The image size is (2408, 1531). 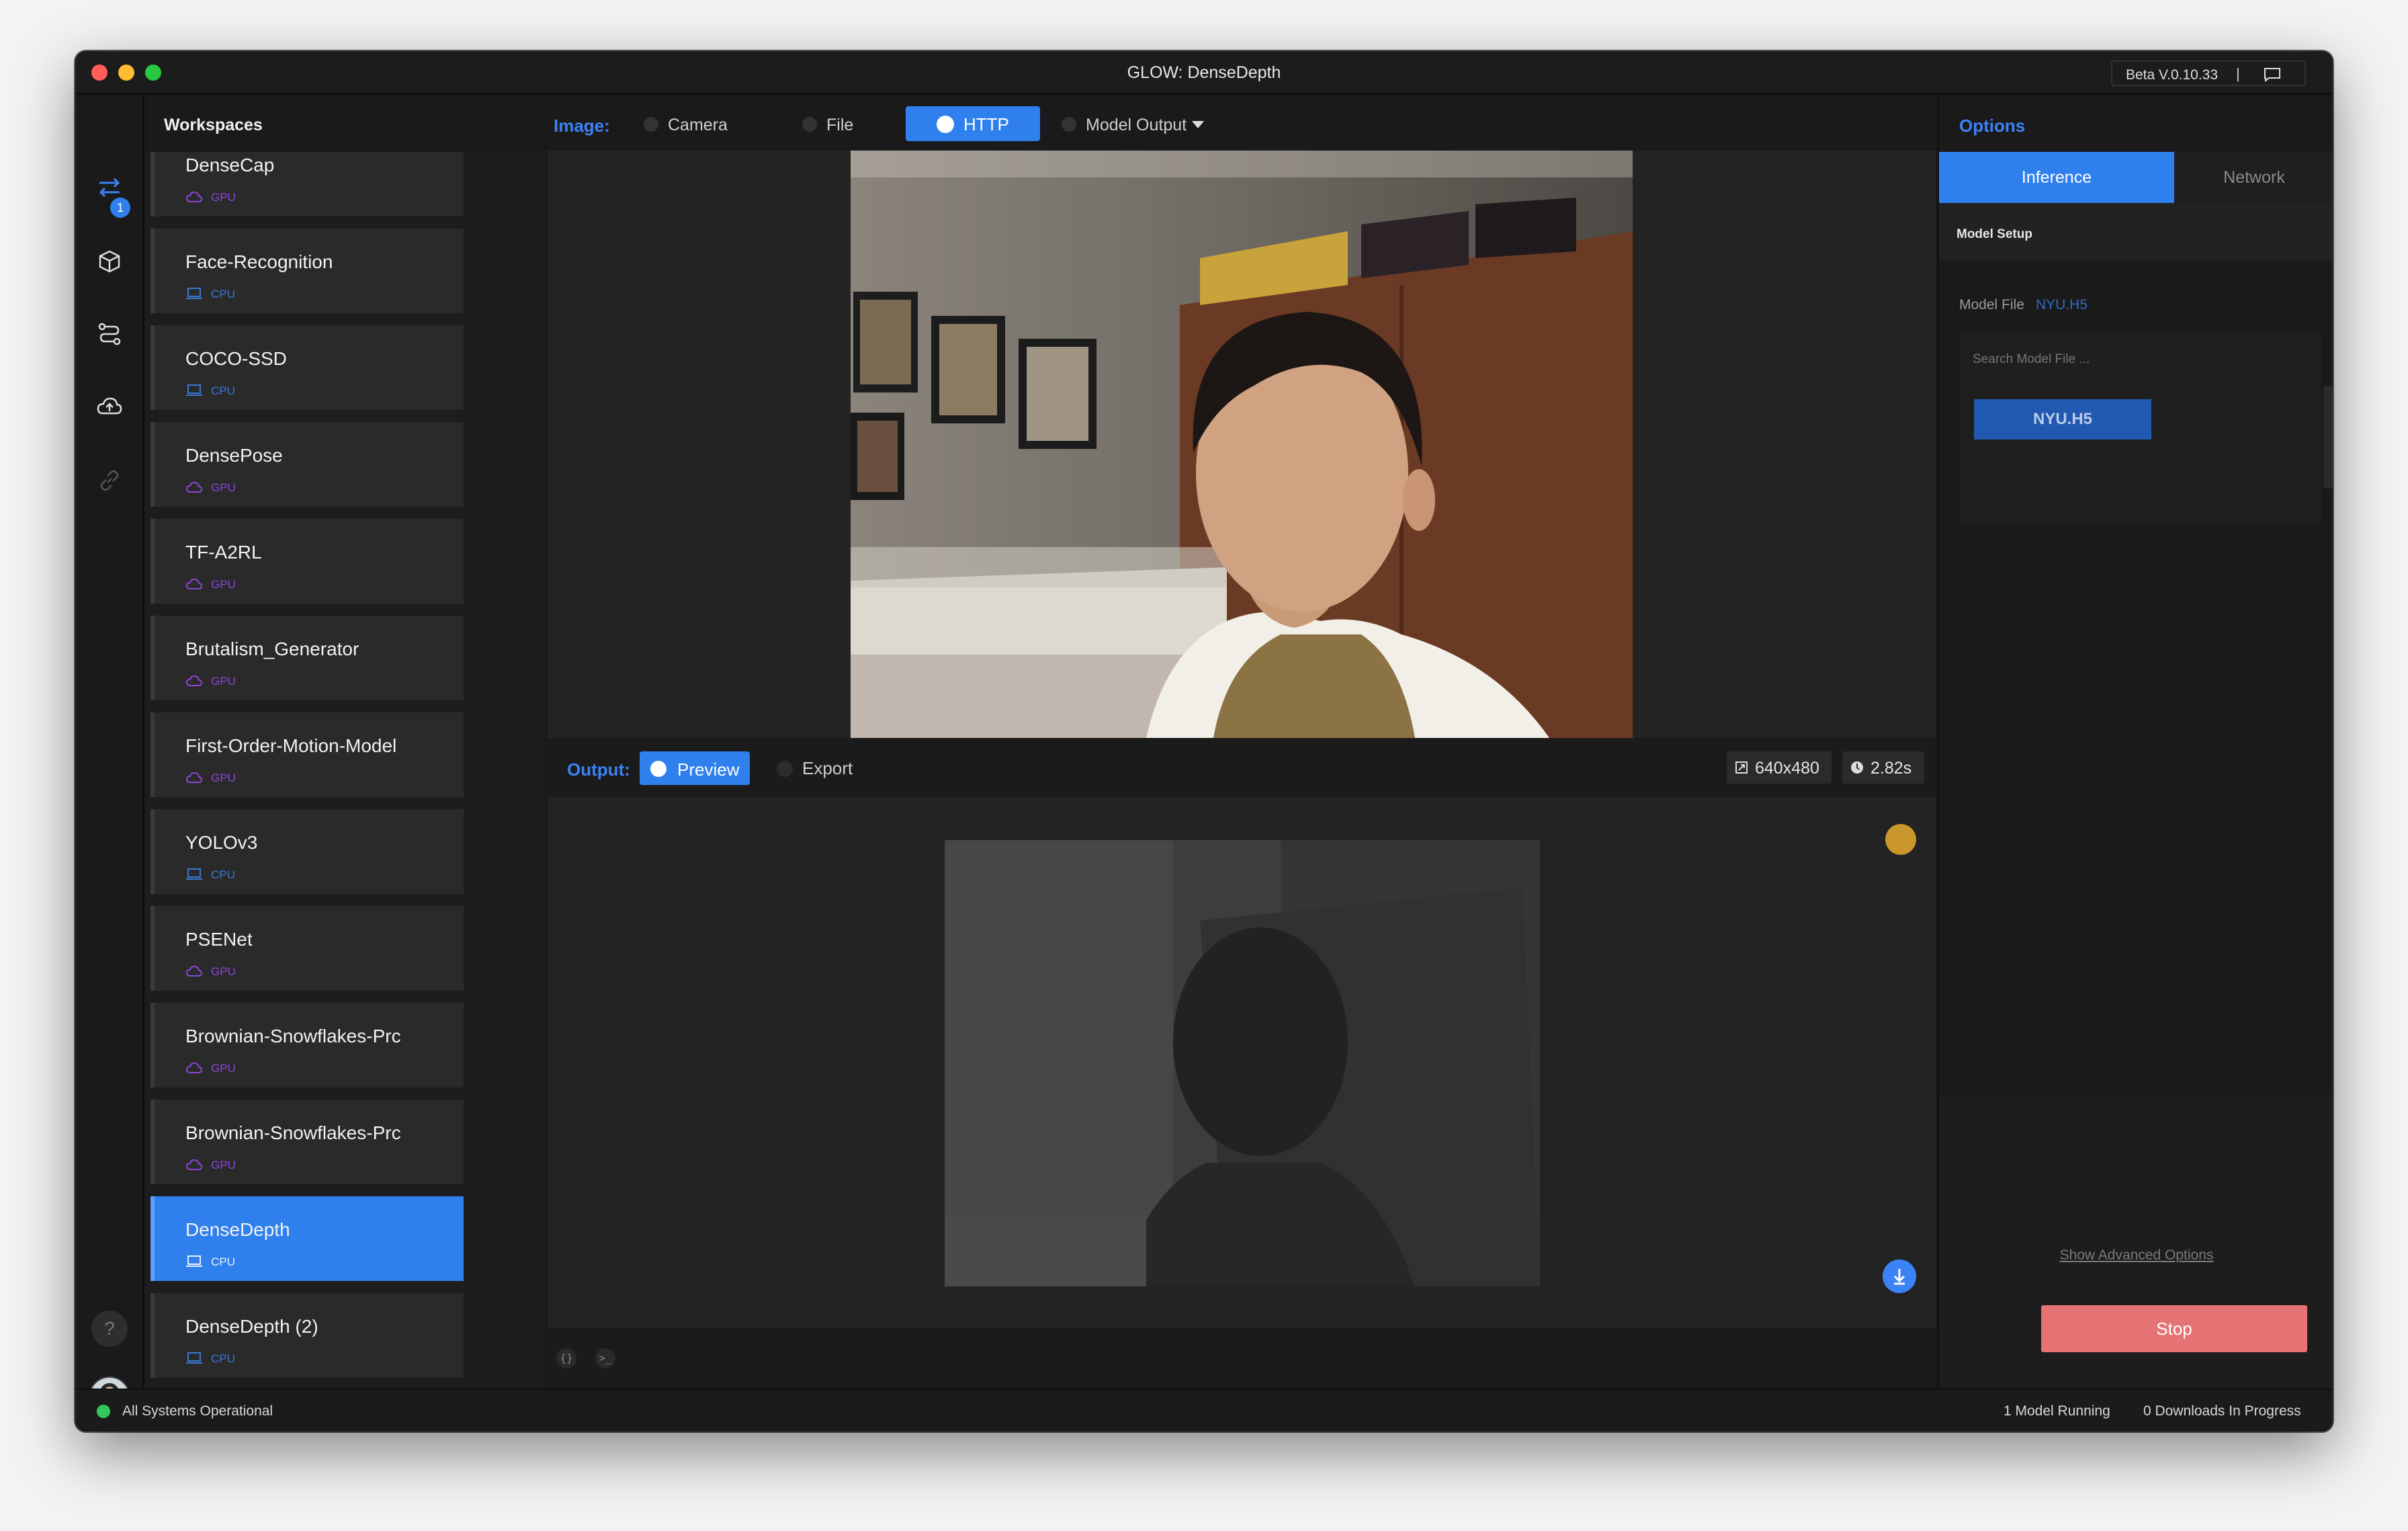 What do you see at coordinates (1242, 444) in the screenshot?
I see `input-photo` at bounding box center [1242, 444].